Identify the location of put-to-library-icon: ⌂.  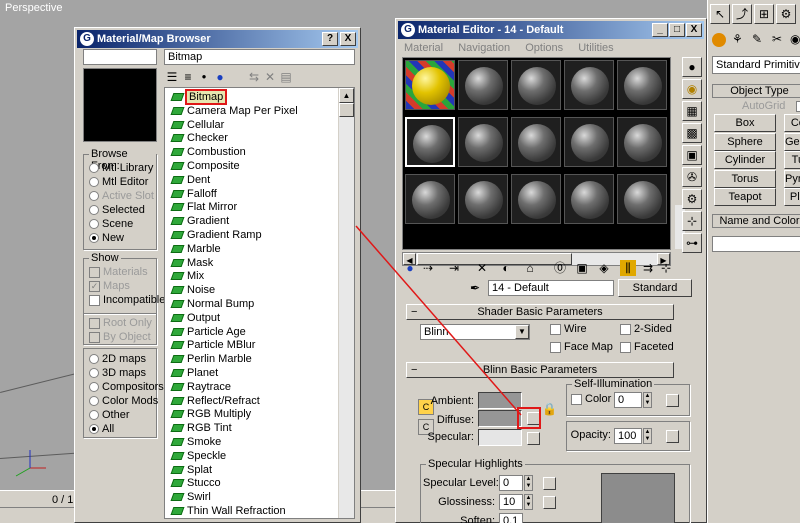
(530, 268).